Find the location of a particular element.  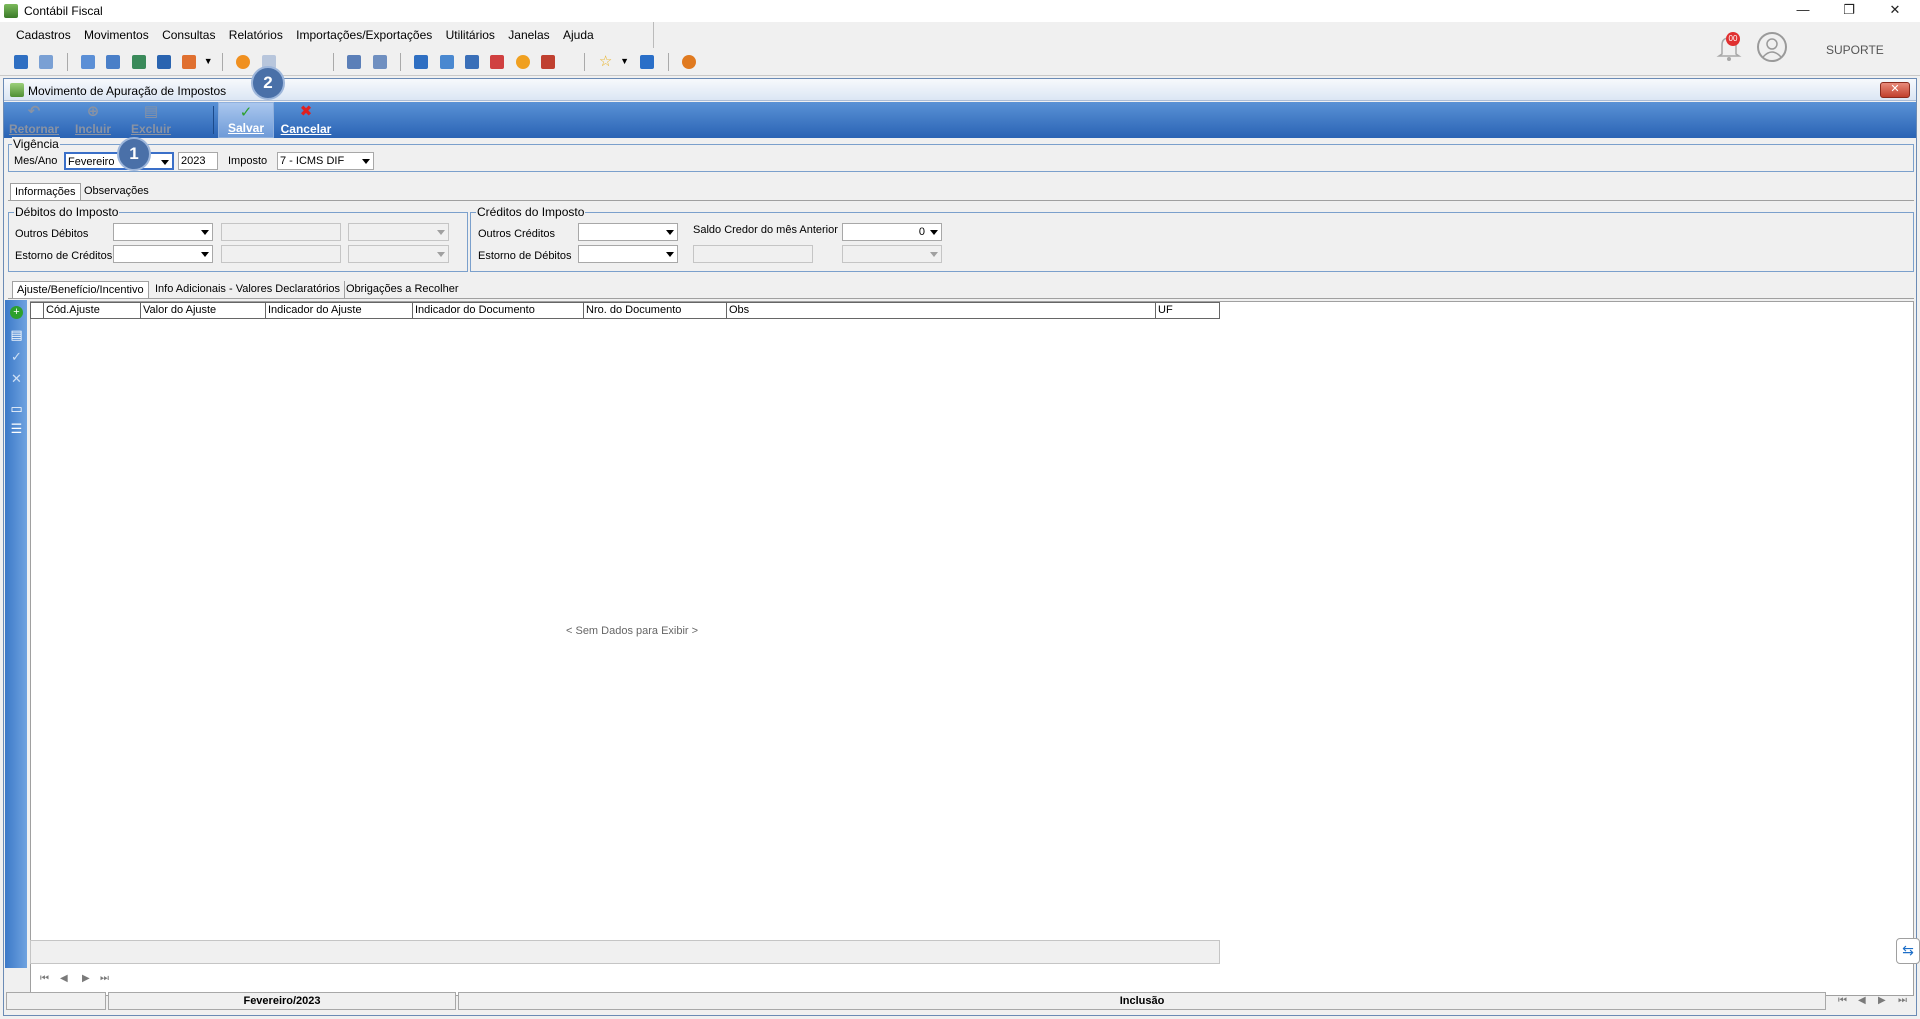

spreadsheet-icon is located at coordinates (548, 62).